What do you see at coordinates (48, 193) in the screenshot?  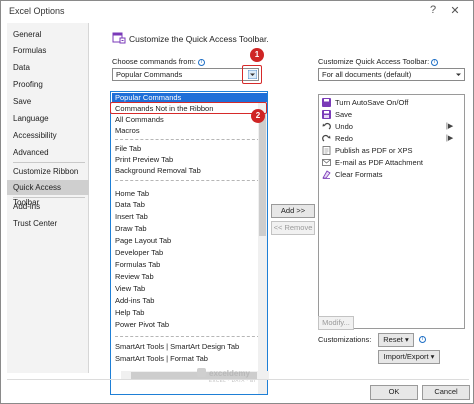 I see `nav-item-quick-access-toolbar: Quick Access Toolbar` at bounding box center [48, 193].